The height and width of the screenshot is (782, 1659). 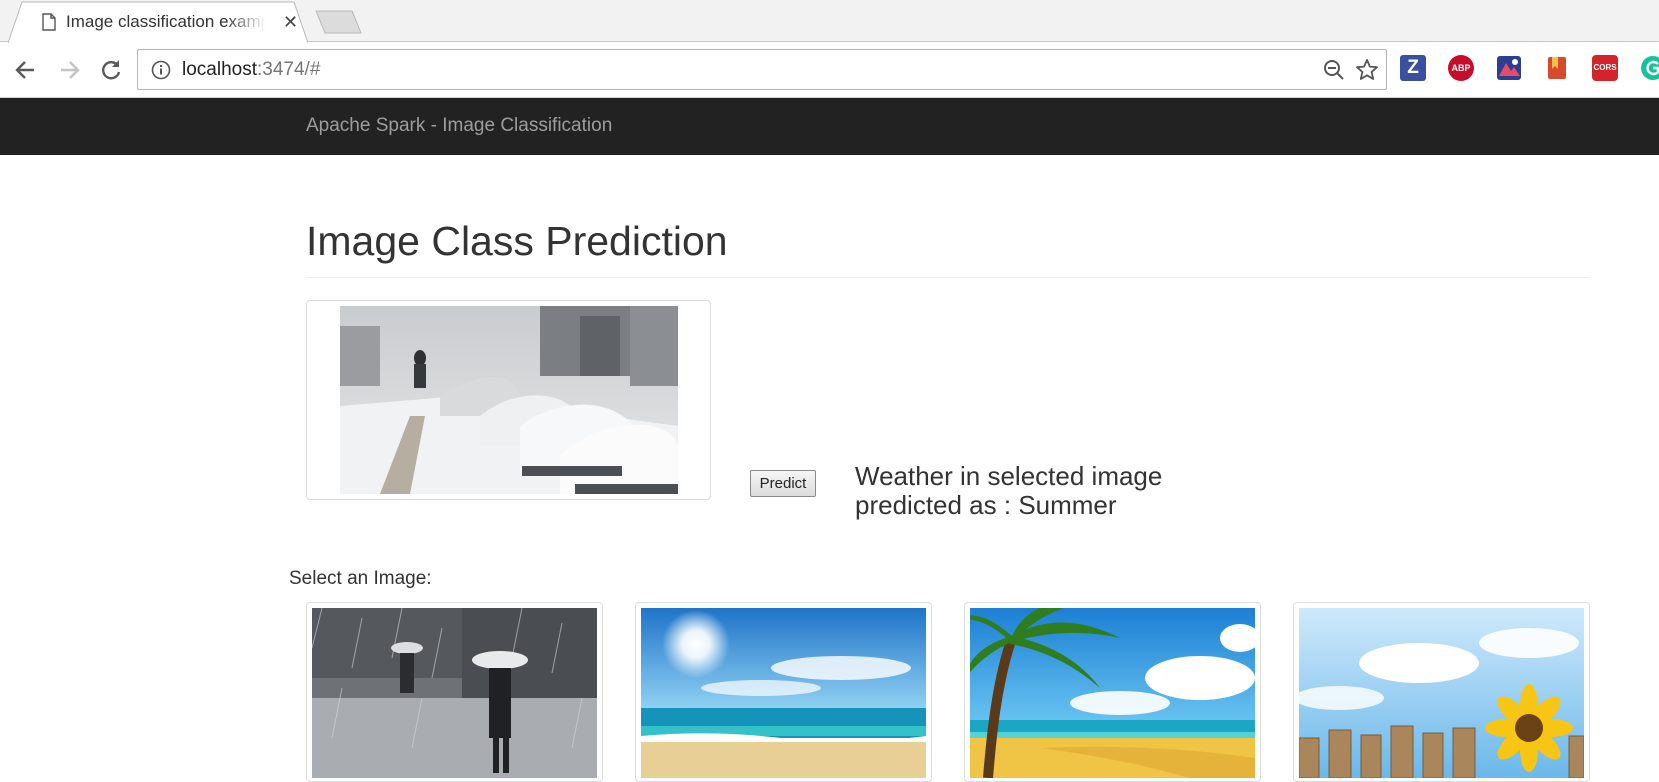 What do you see at coordinates (1509, 68) in the screenshot?
I see `extension-gallery-icon` at bounding box center [1509, 68].